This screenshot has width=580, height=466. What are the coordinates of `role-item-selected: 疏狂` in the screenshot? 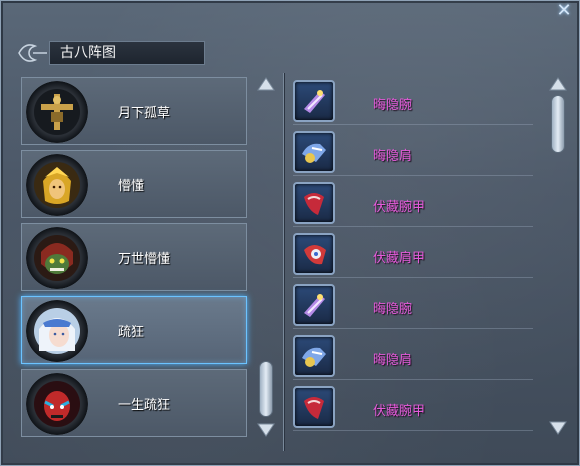 It's located at (134, 330).